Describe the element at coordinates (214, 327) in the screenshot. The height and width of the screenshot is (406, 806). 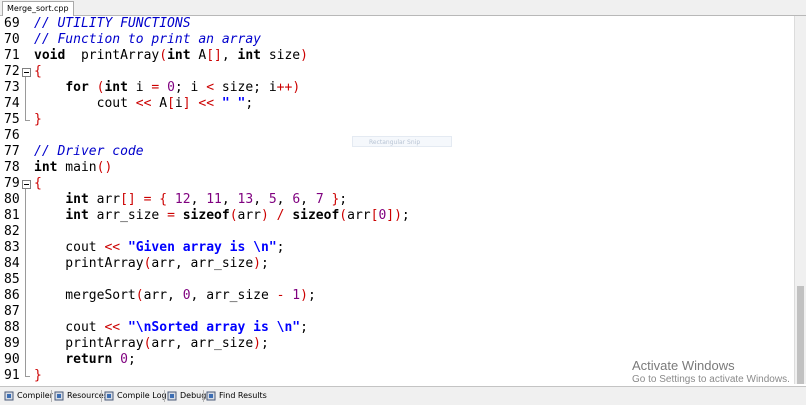
I see `code-token: "\nSorted array is \n"` at that location.